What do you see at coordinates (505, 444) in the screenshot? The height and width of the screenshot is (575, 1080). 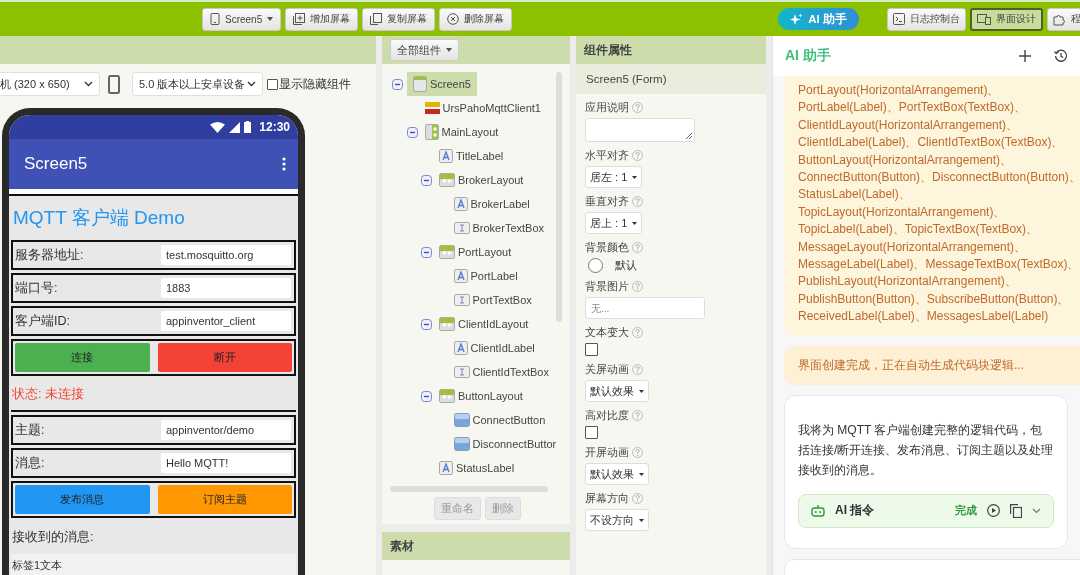 I see `tree-item: DisconnectButtor` at bounding box center [505, 444].